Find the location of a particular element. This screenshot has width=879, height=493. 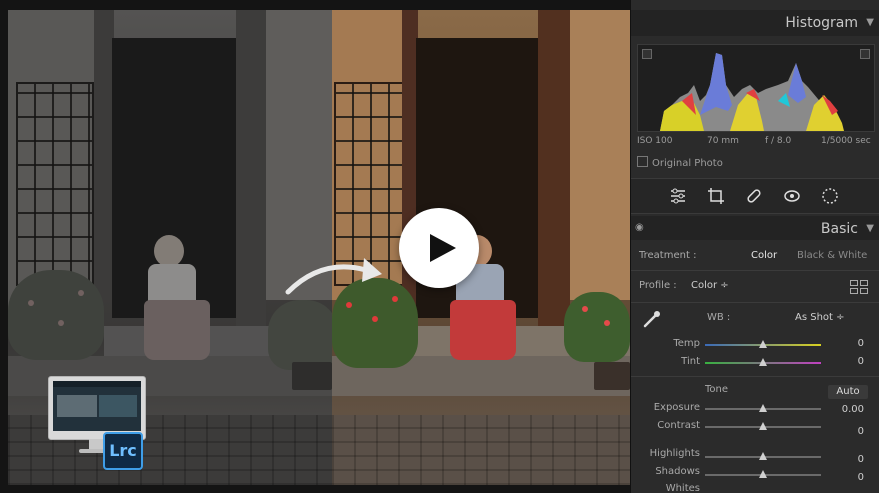

curved-arrow-icon is located at coordinates (333, 276).